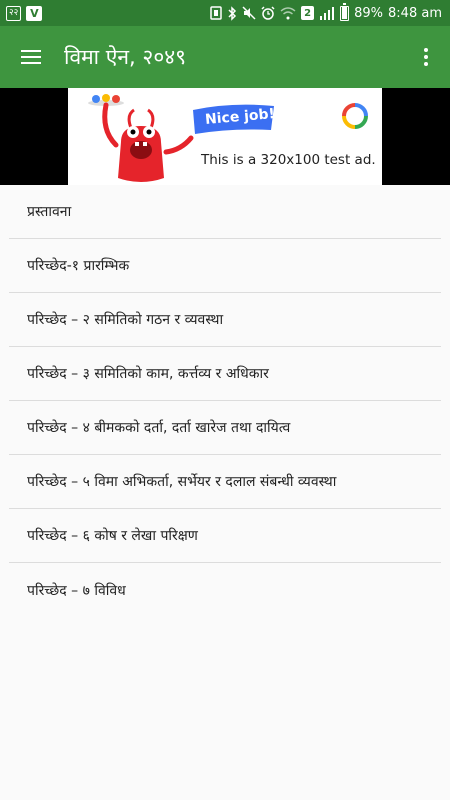 The width and height of the screenshot is (450, 800). I want to click on ad-banner-container: Nice job! This is a 320x100 test ad., so click(225, 136).